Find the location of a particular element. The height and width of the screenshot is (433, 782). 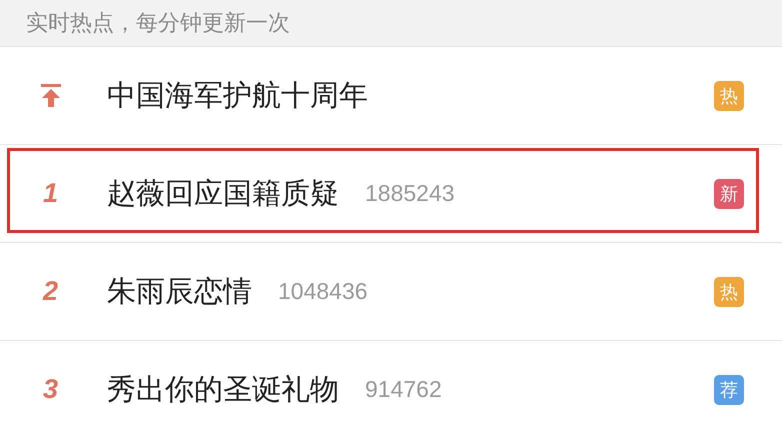

topic-tag: 新 is located at coordinates (729, 193).